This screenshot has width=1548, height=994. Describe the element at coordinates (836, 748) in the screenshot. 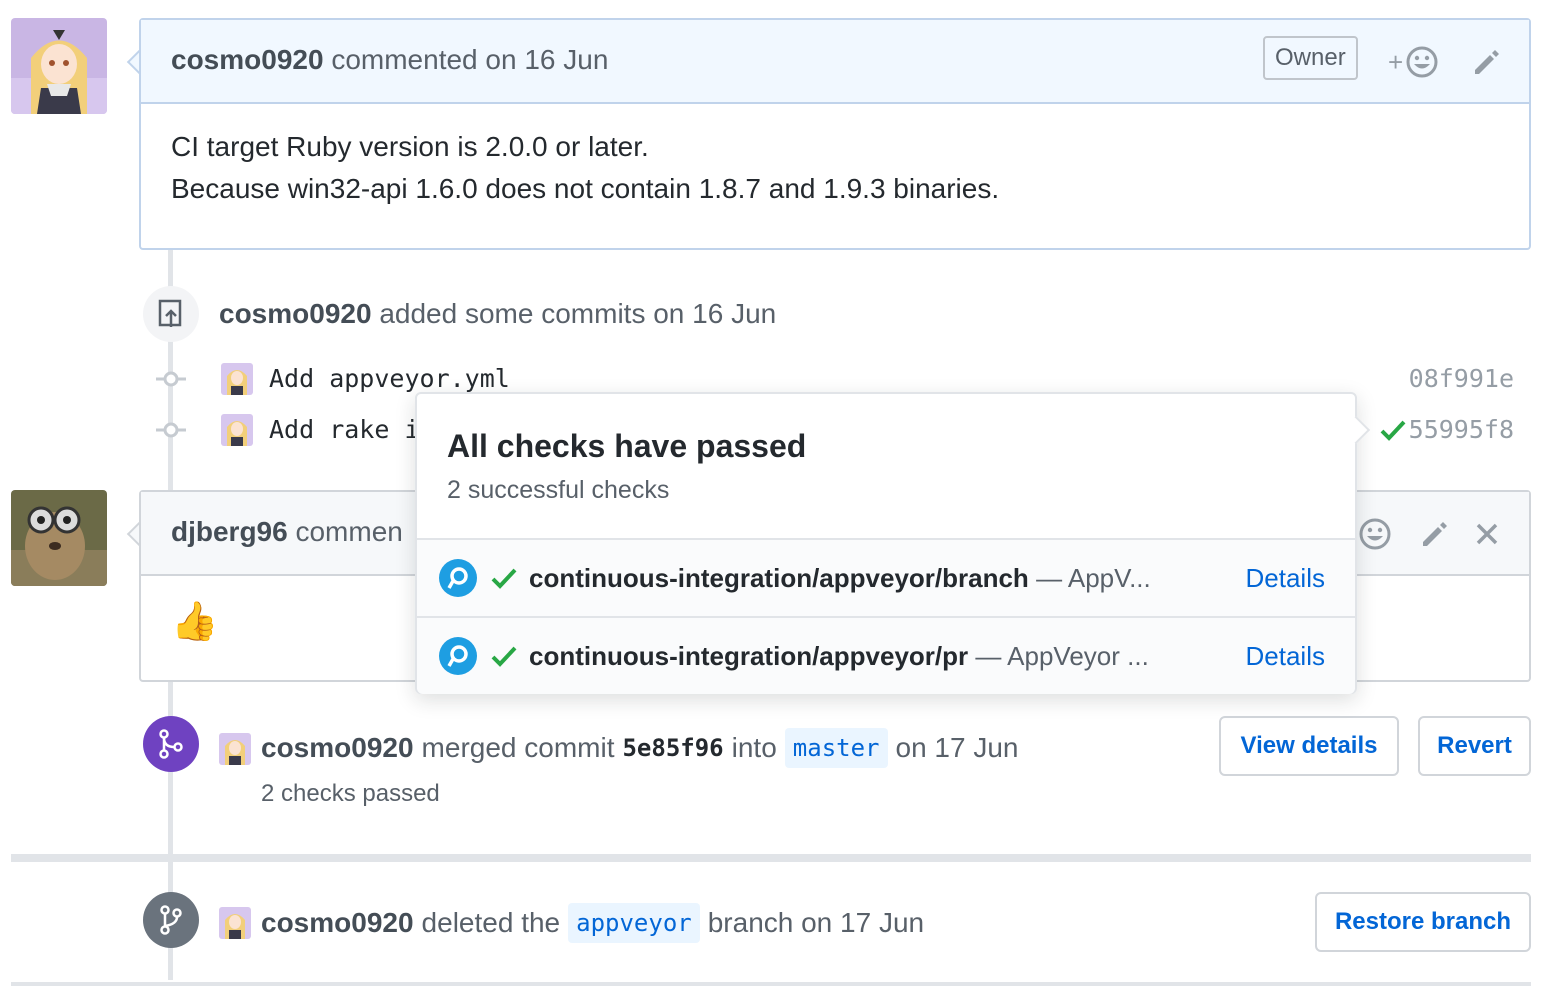

I see `branch-tag: master` at that location.